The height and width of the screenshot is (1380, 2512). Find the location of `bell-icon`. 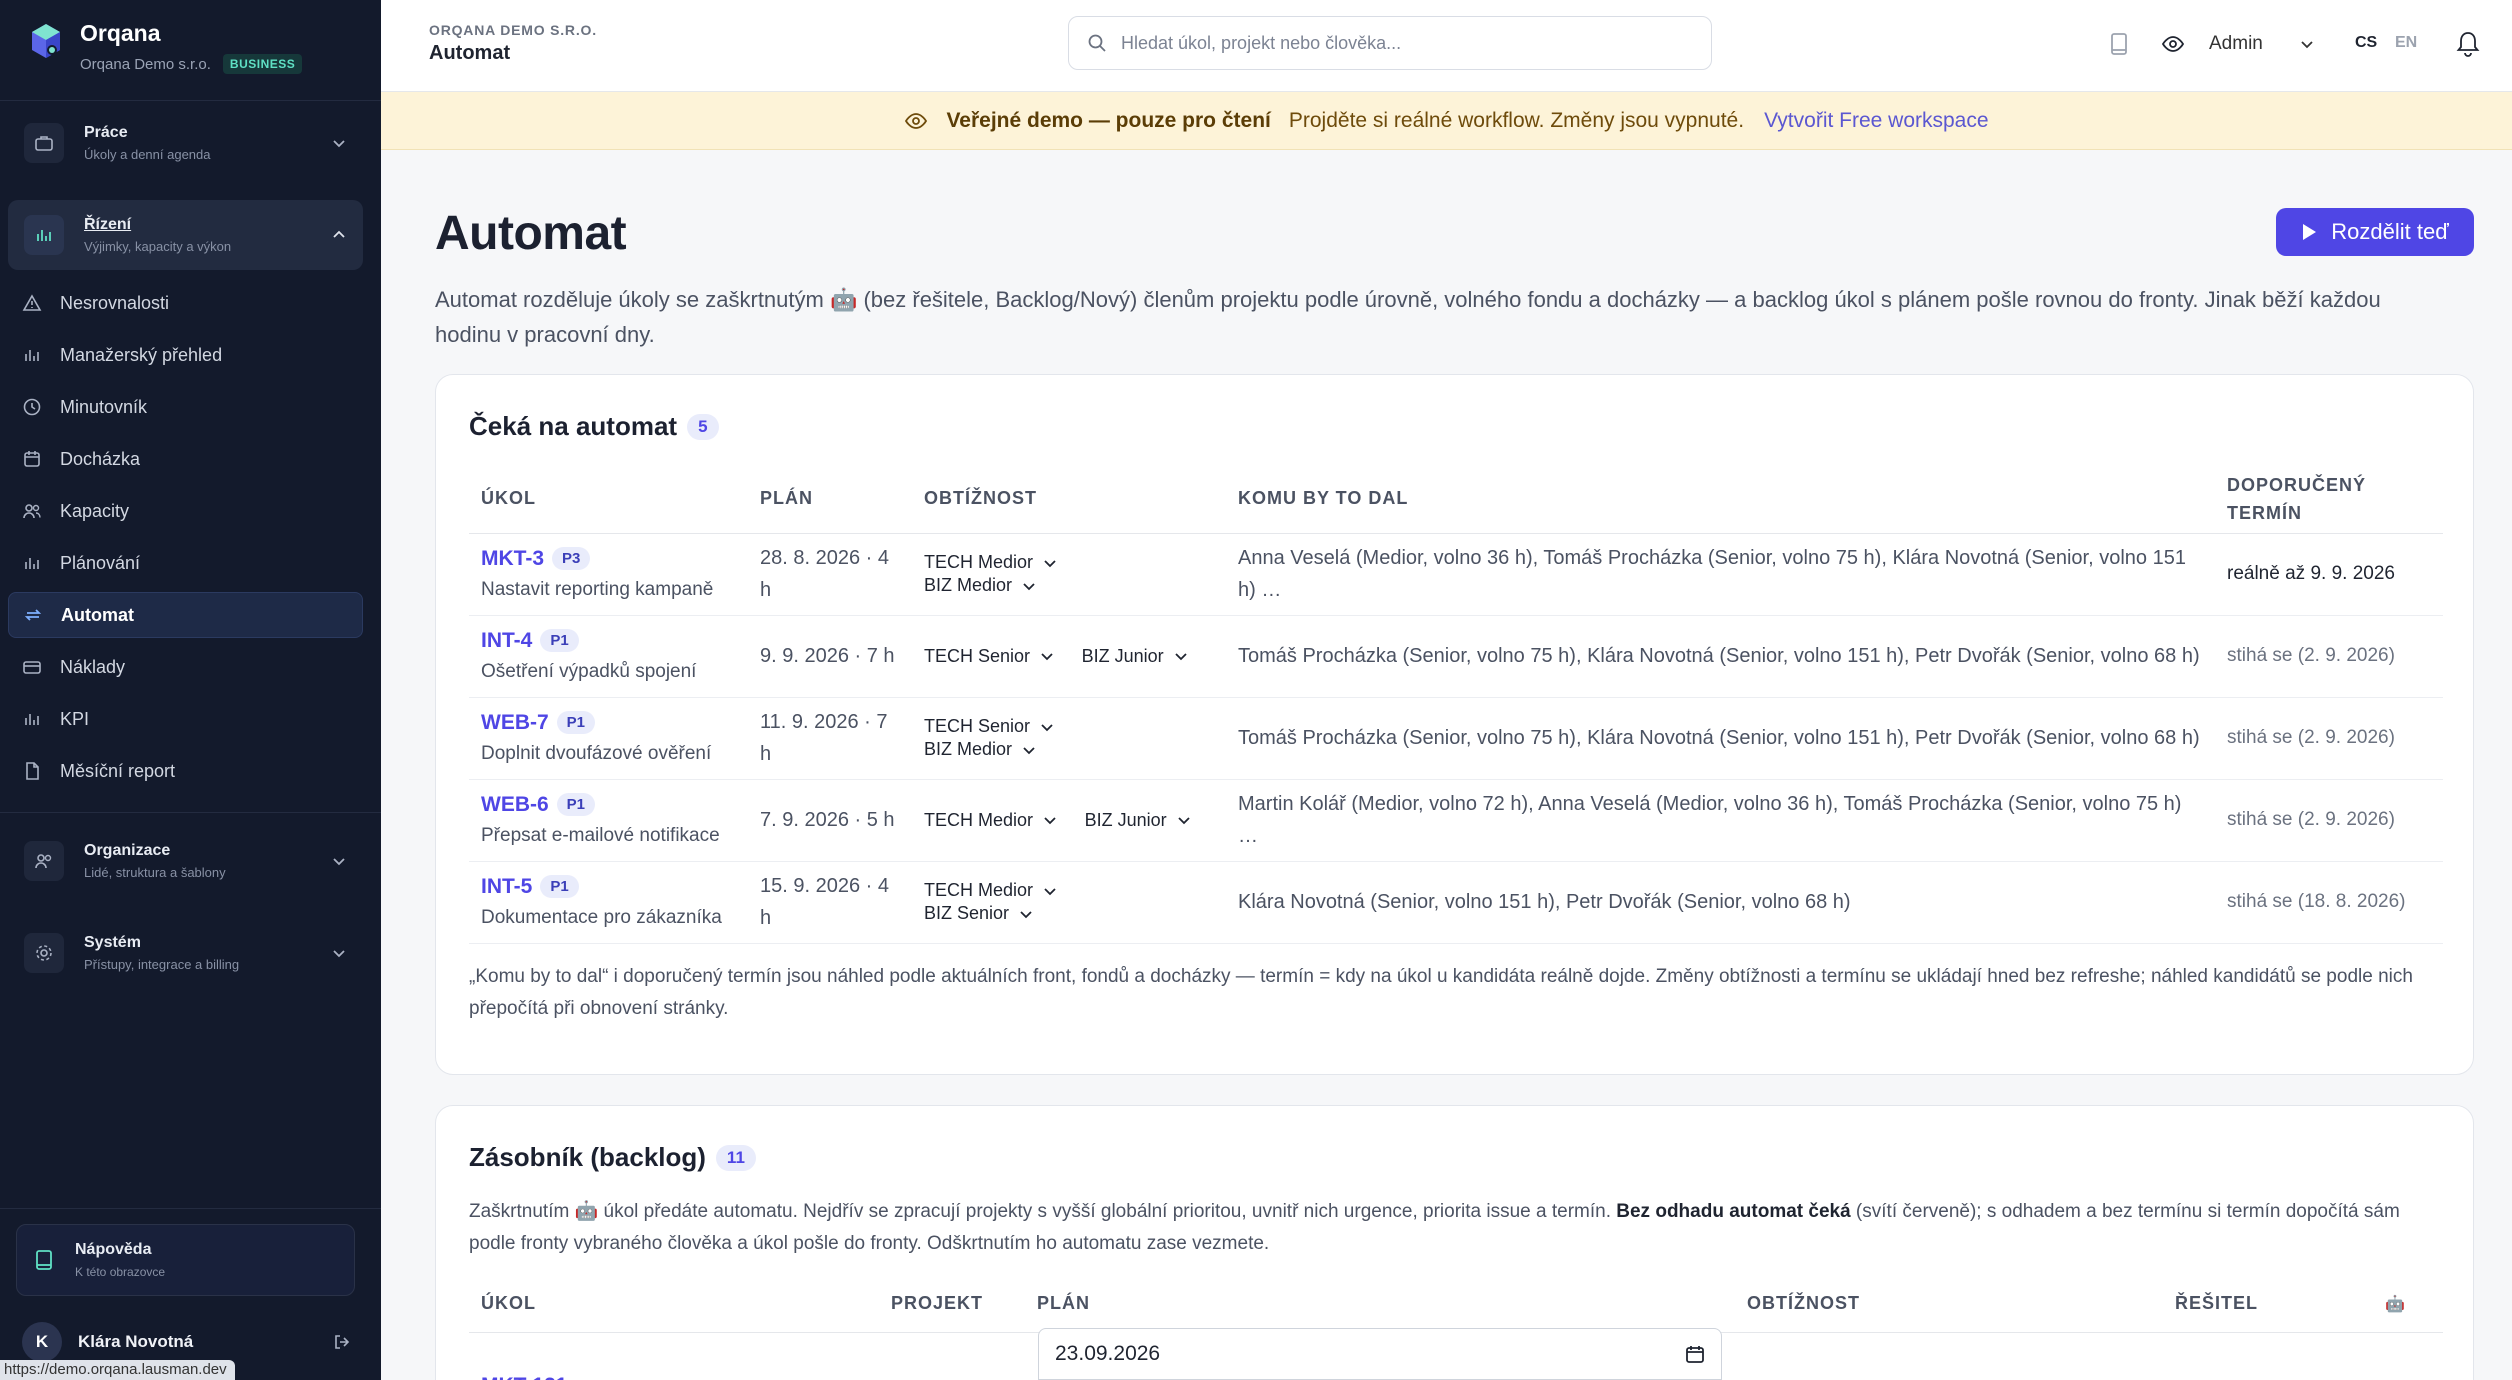

bell-icon is located at coordinates (2468, 44).